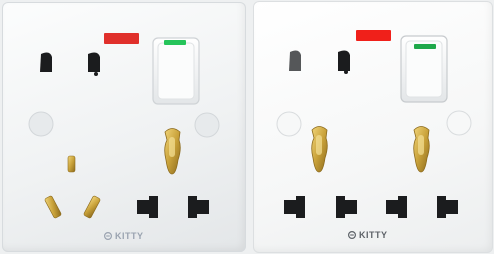 This screenshot has width=494, height=254. Describe the element at coordinates (319, 62) in the screenshot. I see `two-pin-socket-right` at that location.